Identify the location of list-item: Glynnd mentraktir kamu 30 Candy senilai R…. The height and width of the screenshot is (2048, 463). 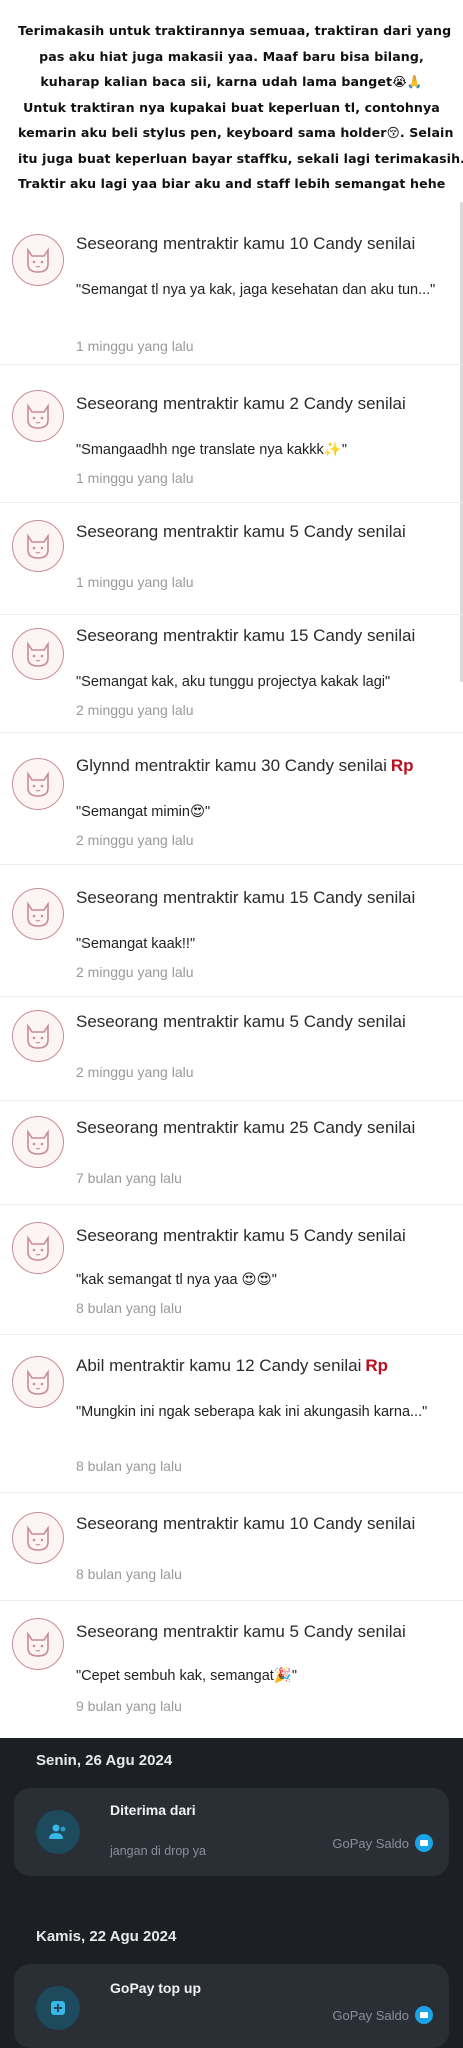
(231, 800).